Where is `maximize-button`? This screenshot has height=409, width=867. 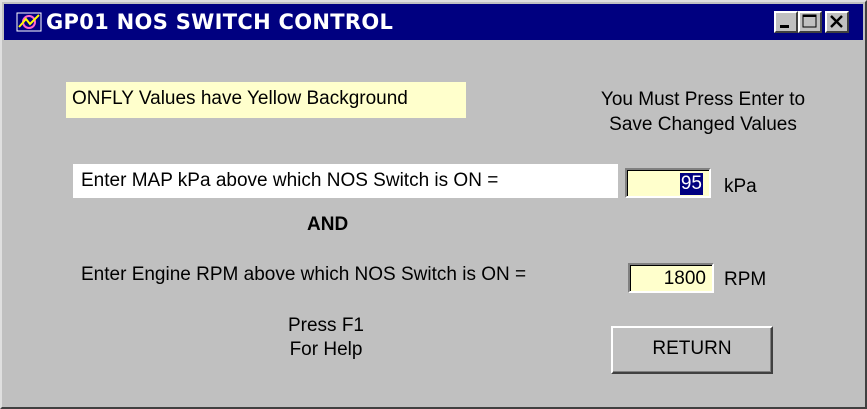 maximize-button is located at coordinates (810, 22).